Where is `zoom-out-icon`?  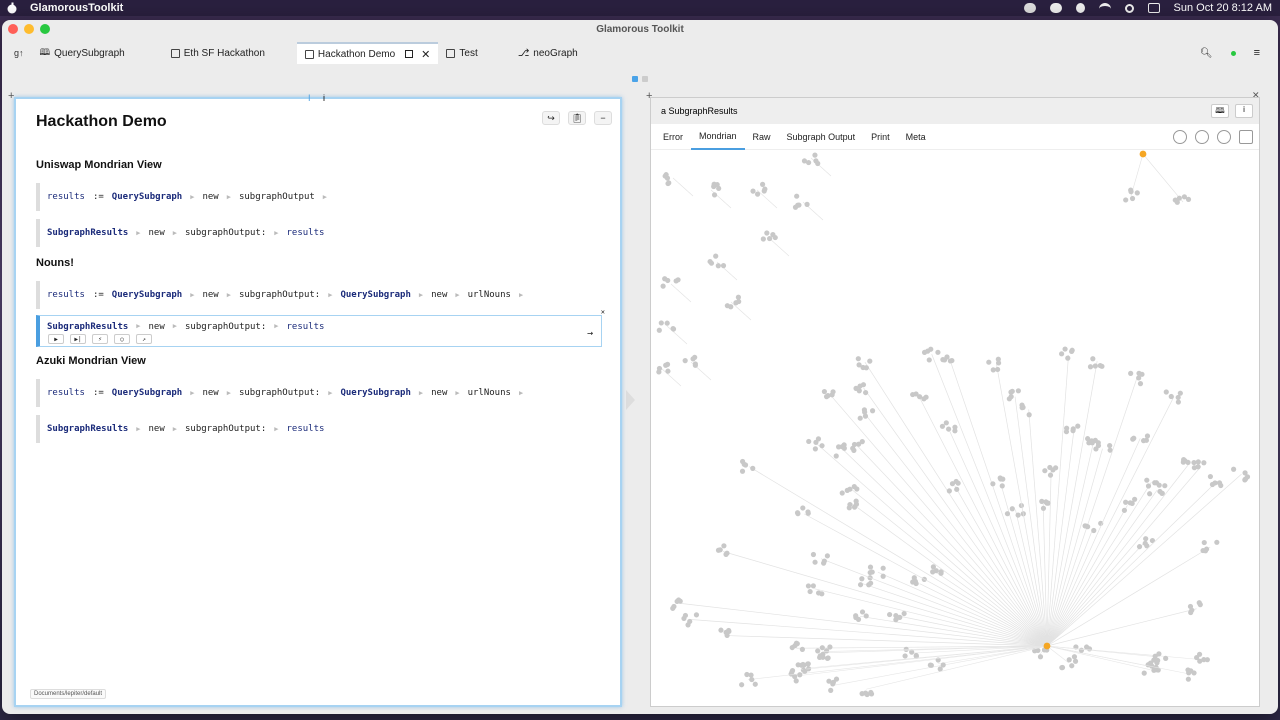
zoom-out-icon is located at coordinates (1202, 137).